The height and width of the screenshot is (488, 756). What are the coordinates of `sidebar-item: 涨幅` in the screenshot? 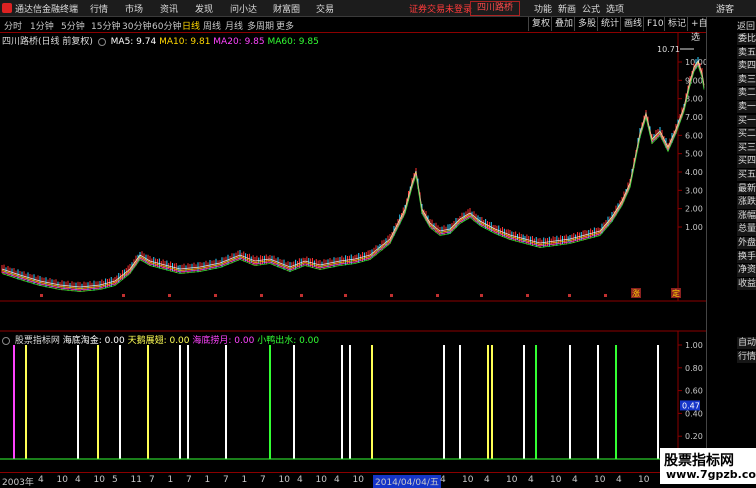 It's located at (746, 216).